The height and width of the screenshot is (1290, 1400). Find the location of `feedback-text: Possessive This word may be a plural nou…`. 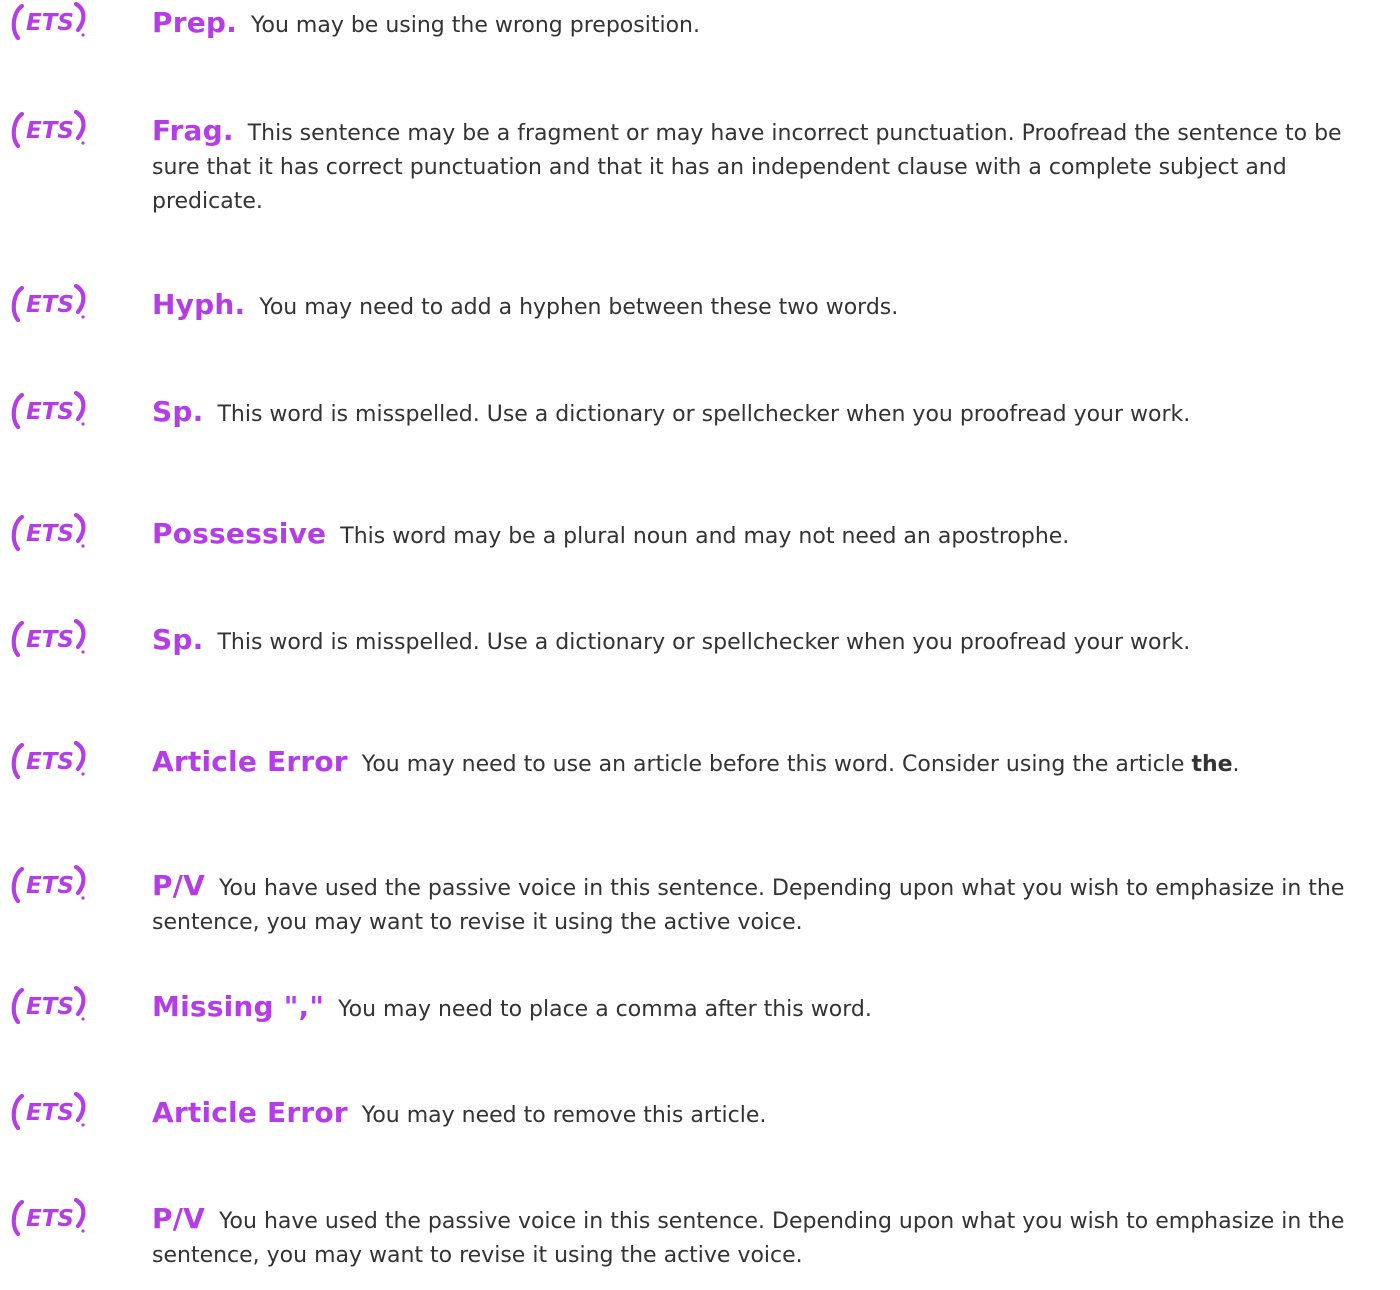

feedback-text: Possessive This word may be a plural nou… is located at coordinates (770, 535).